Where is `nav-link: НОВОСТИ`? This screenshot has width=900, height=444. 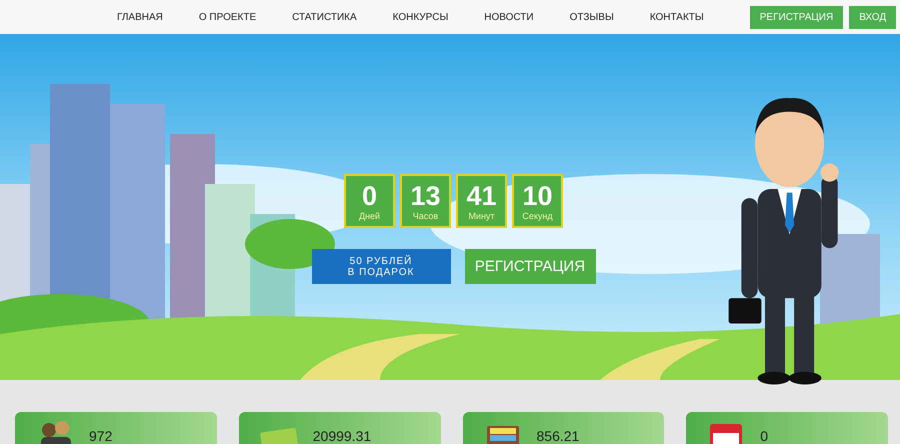
nav-link: НОВОСТИ is located at coordinates (509, 17).